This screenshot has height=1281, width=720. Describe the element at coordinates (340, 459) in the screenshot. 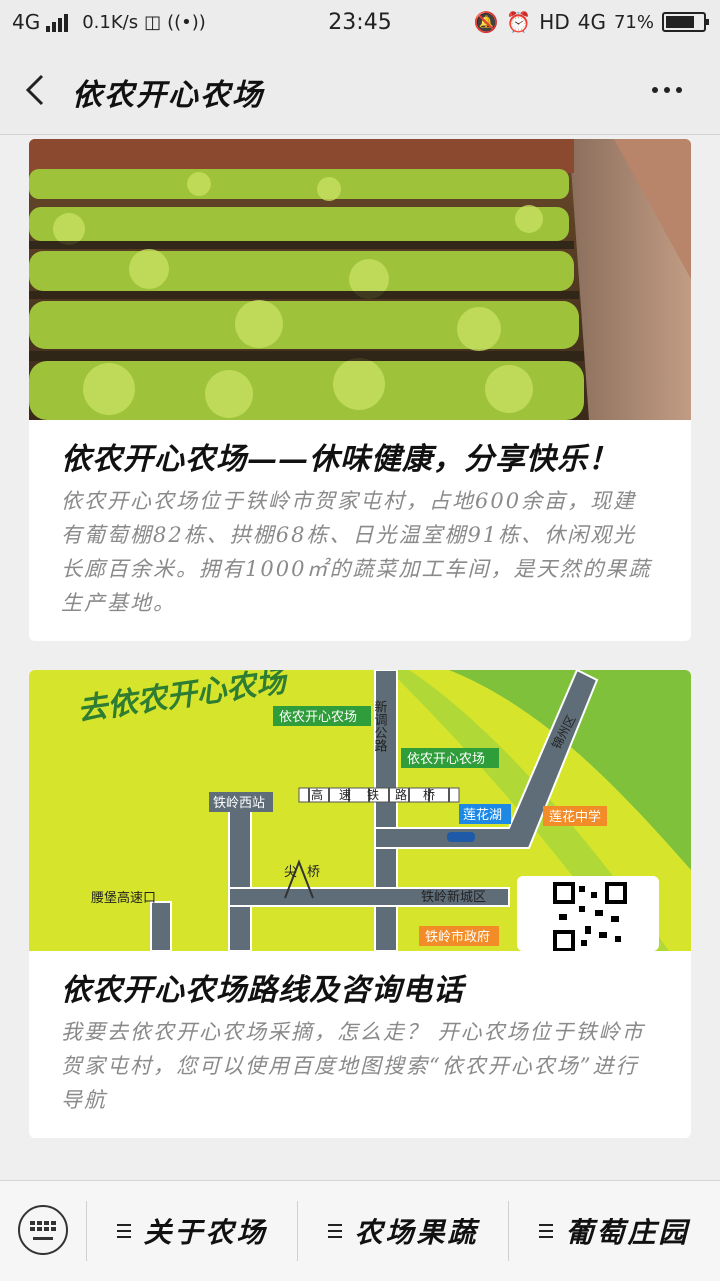

I see `card-title: 依农开心农场——休味健康，分享快乐！` at that location.